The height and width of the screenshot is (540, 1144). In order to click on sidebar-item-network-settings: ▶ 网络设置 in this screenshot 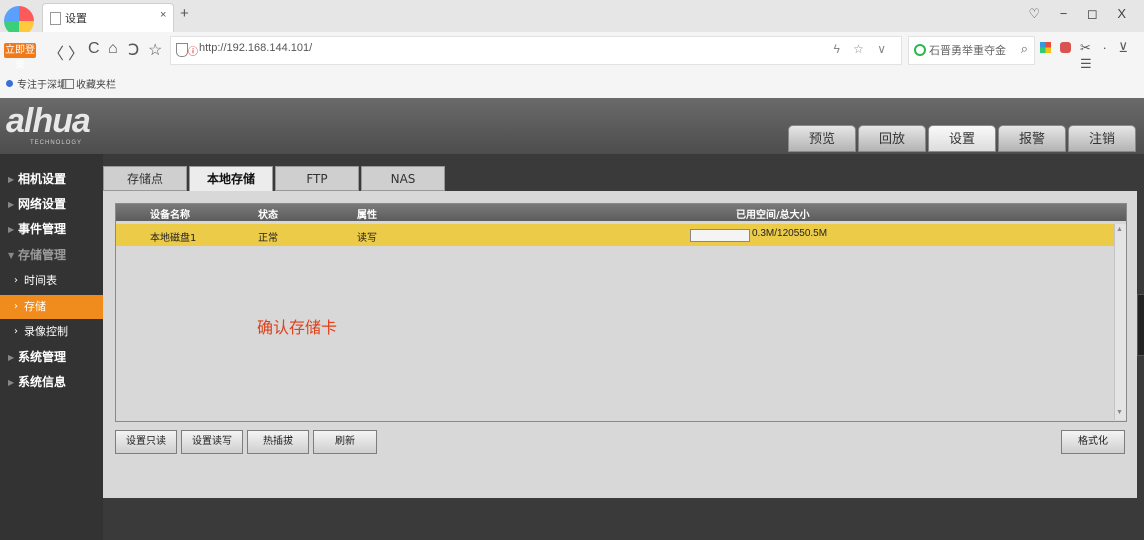, I will do `click(51, 204)`.